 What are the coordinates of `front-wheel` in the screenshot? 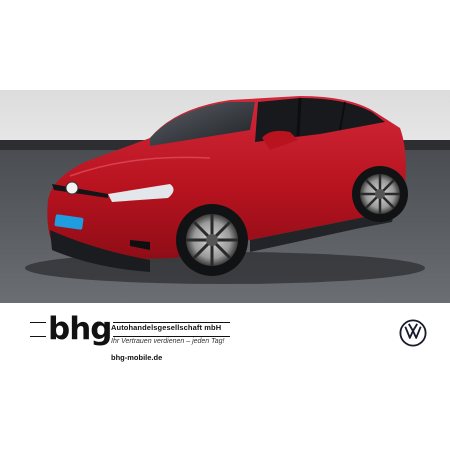 It's located at (212, 240).